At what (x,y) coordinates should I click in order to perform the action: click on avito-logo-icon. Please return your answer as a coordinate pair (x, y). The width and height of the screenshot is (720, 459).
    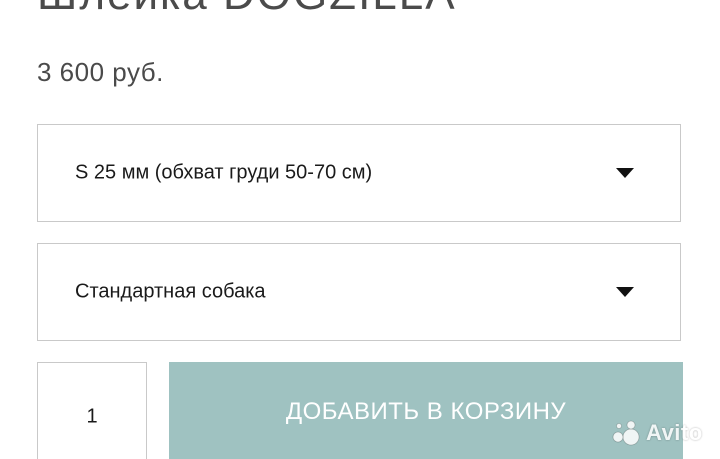
    Looking at the image, I should click on (626, 433).